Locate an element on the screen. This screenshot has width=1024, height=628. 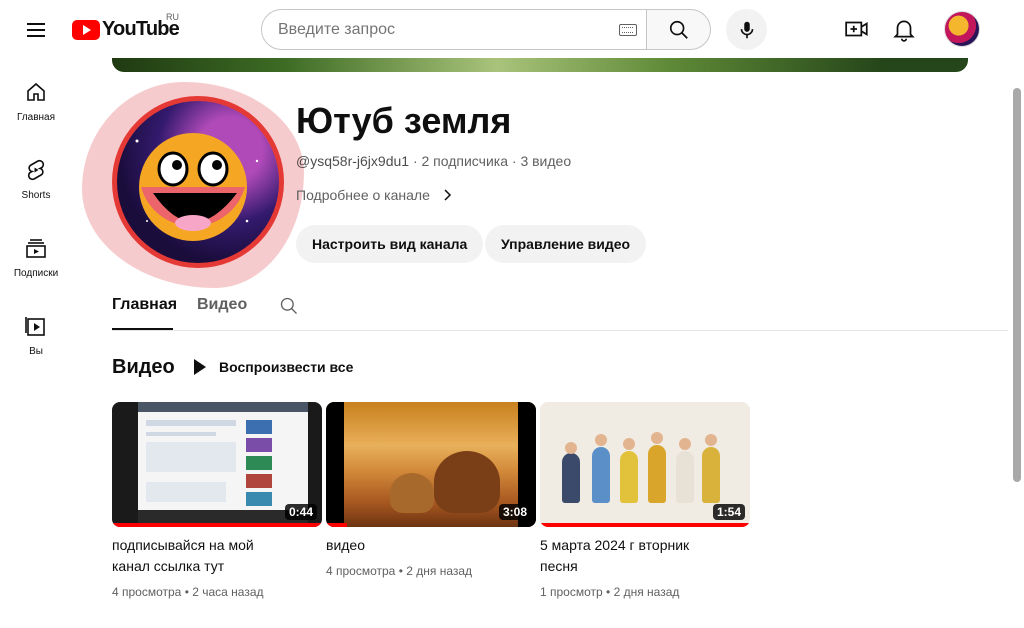
video-thumbnail: 0:44 is located at coordinates (217, 464).